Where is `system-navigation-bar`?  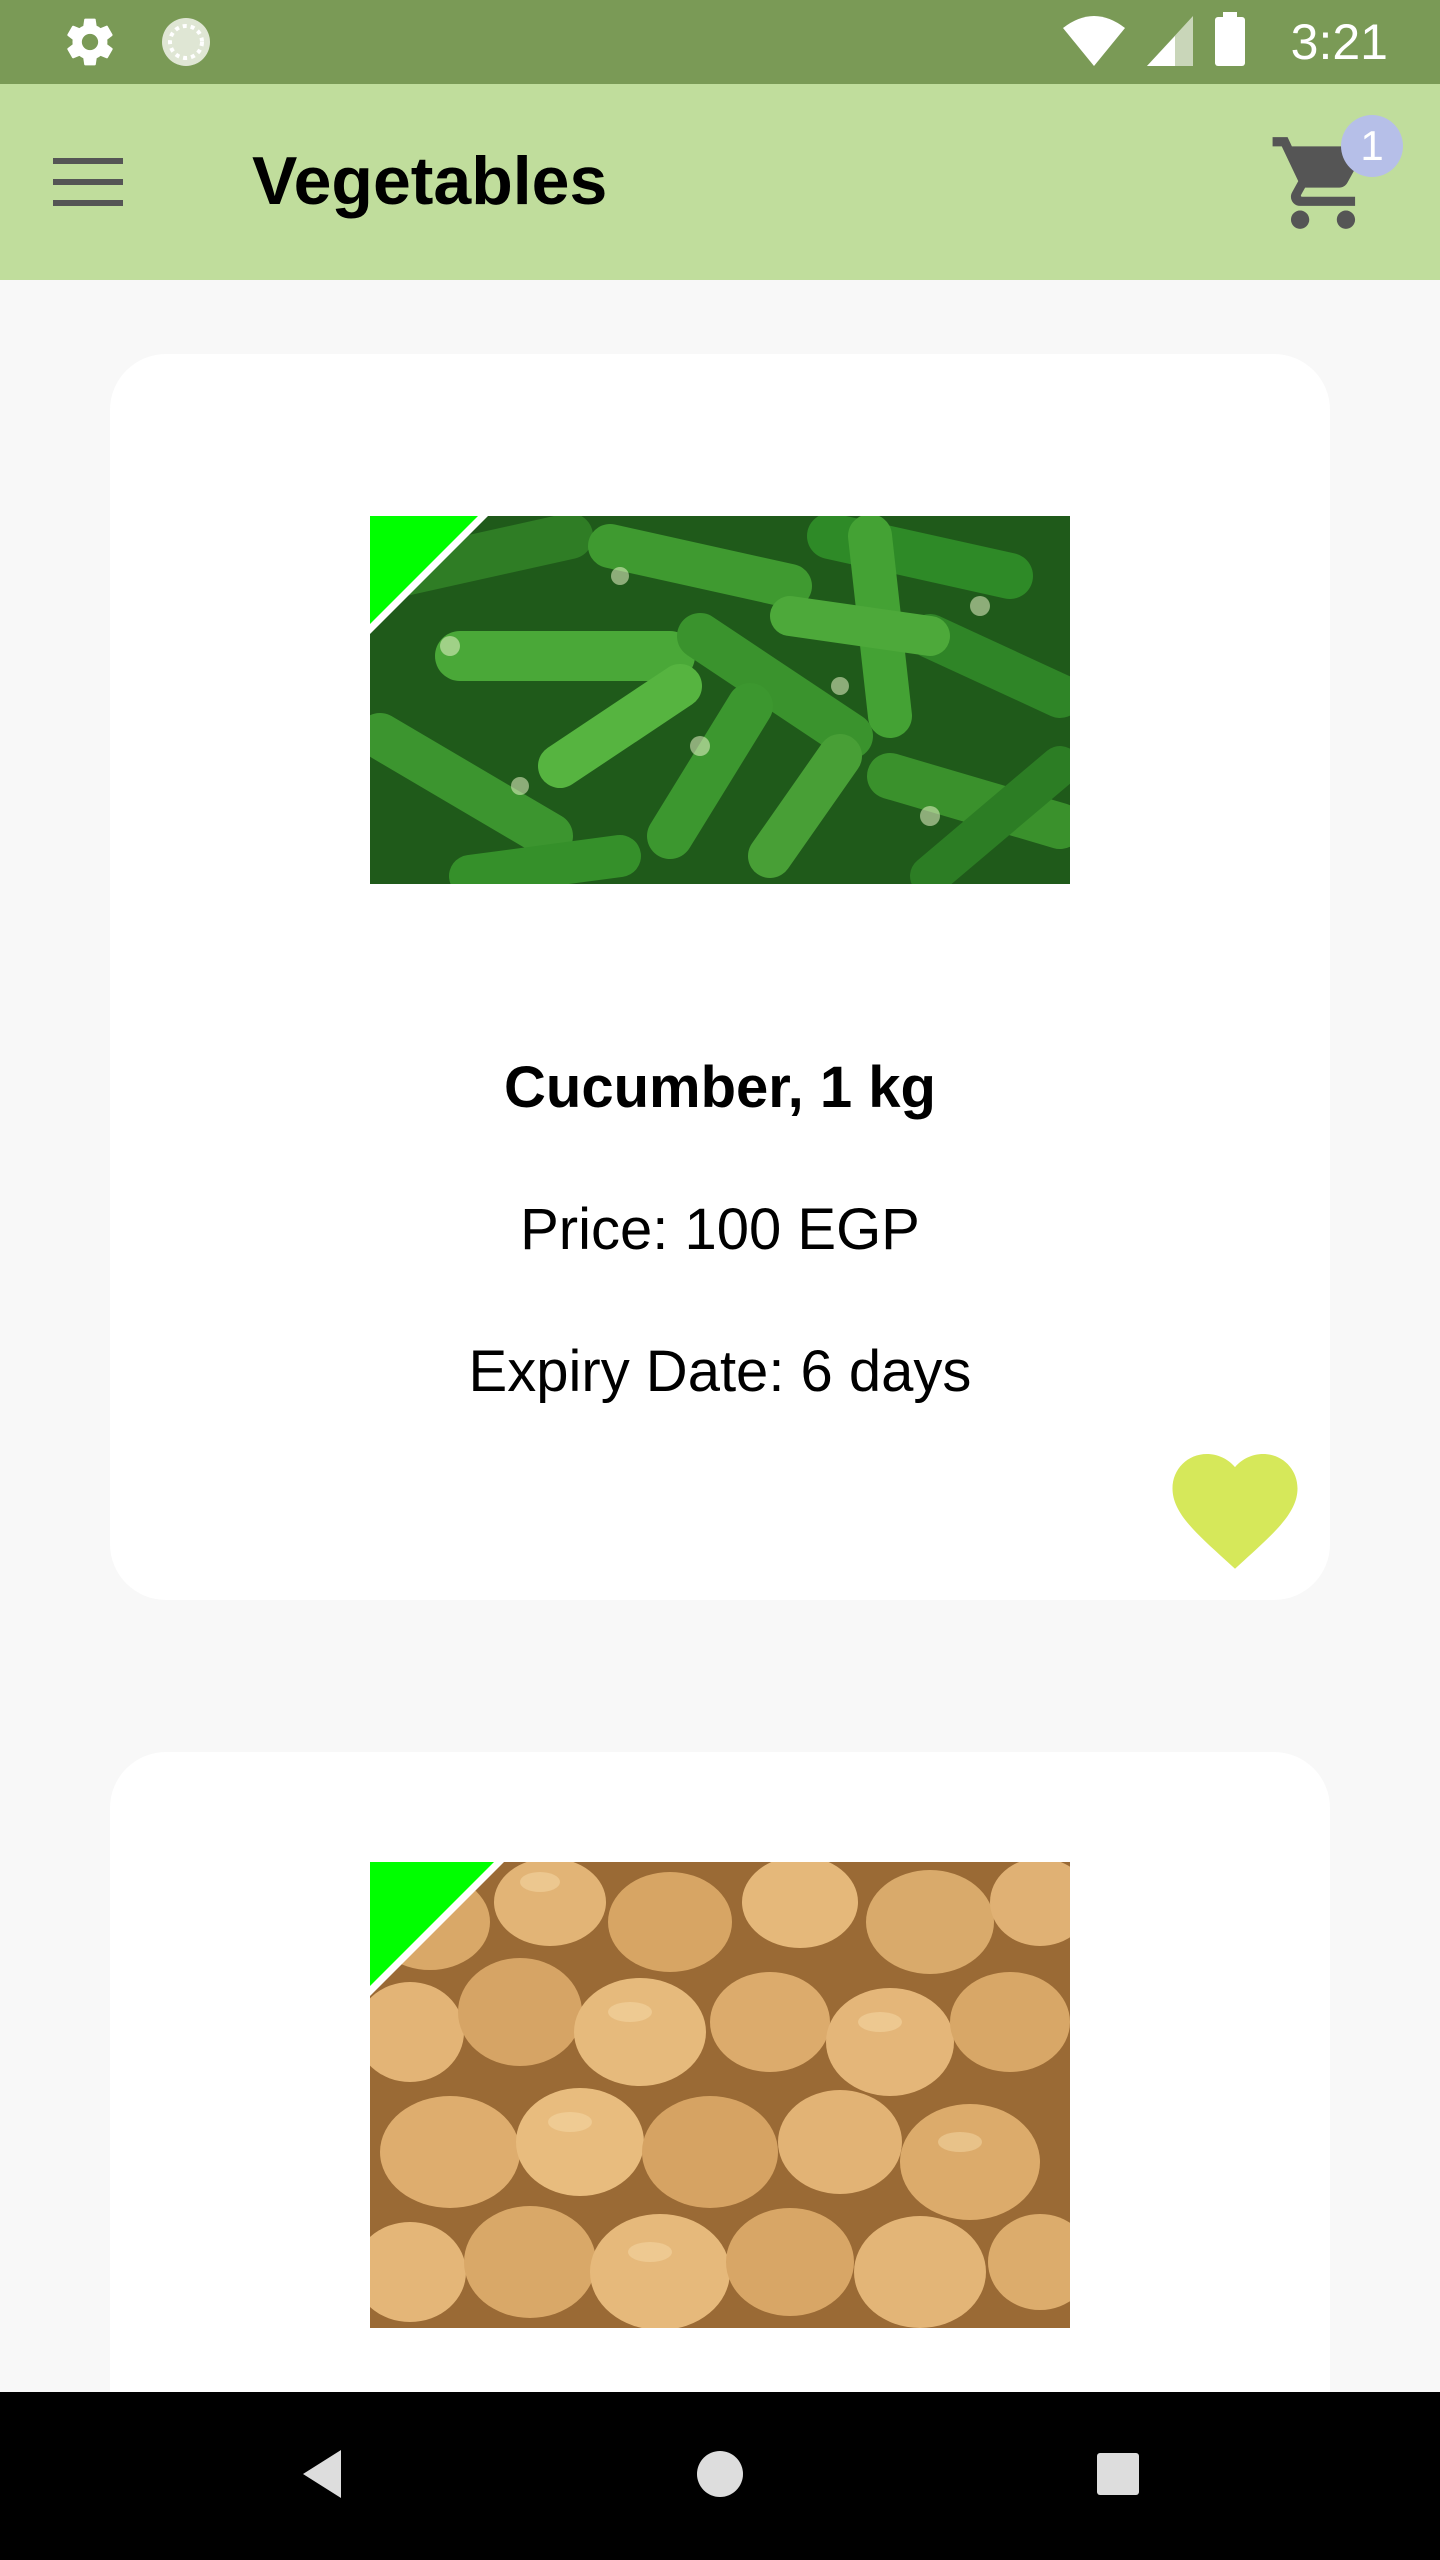
system-navigation-bar is located at coordinates (720, 2476).